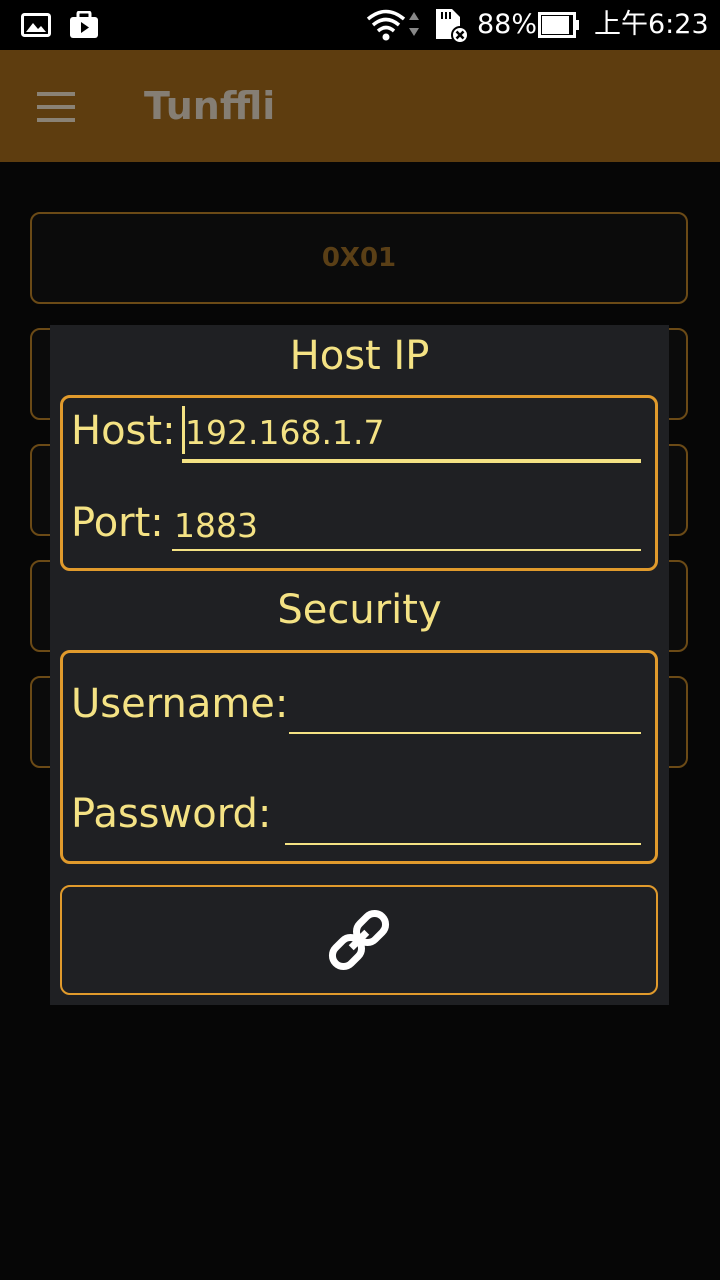 The image size is (720, 1280). I want to click on app-title: Tunffli, so click(210, 106).